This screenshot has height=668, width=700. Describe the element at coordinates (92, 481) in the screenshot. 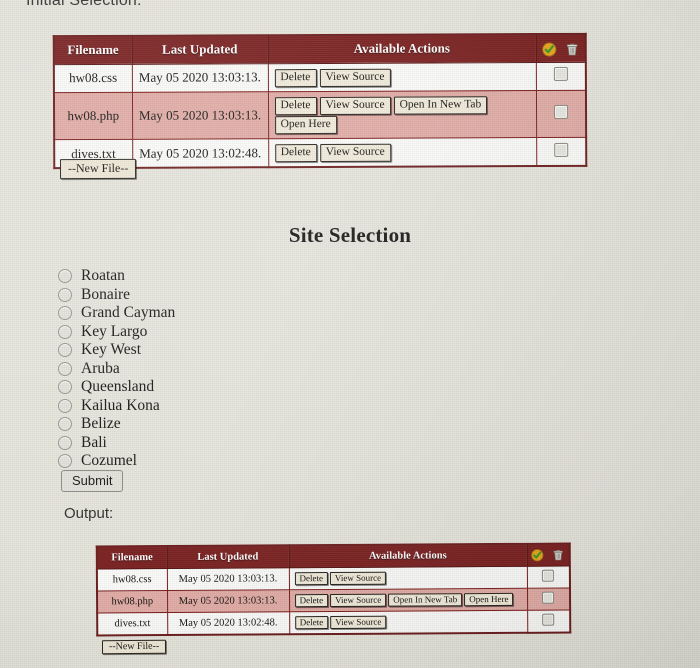

I see `submit-button: Submit` at that location.